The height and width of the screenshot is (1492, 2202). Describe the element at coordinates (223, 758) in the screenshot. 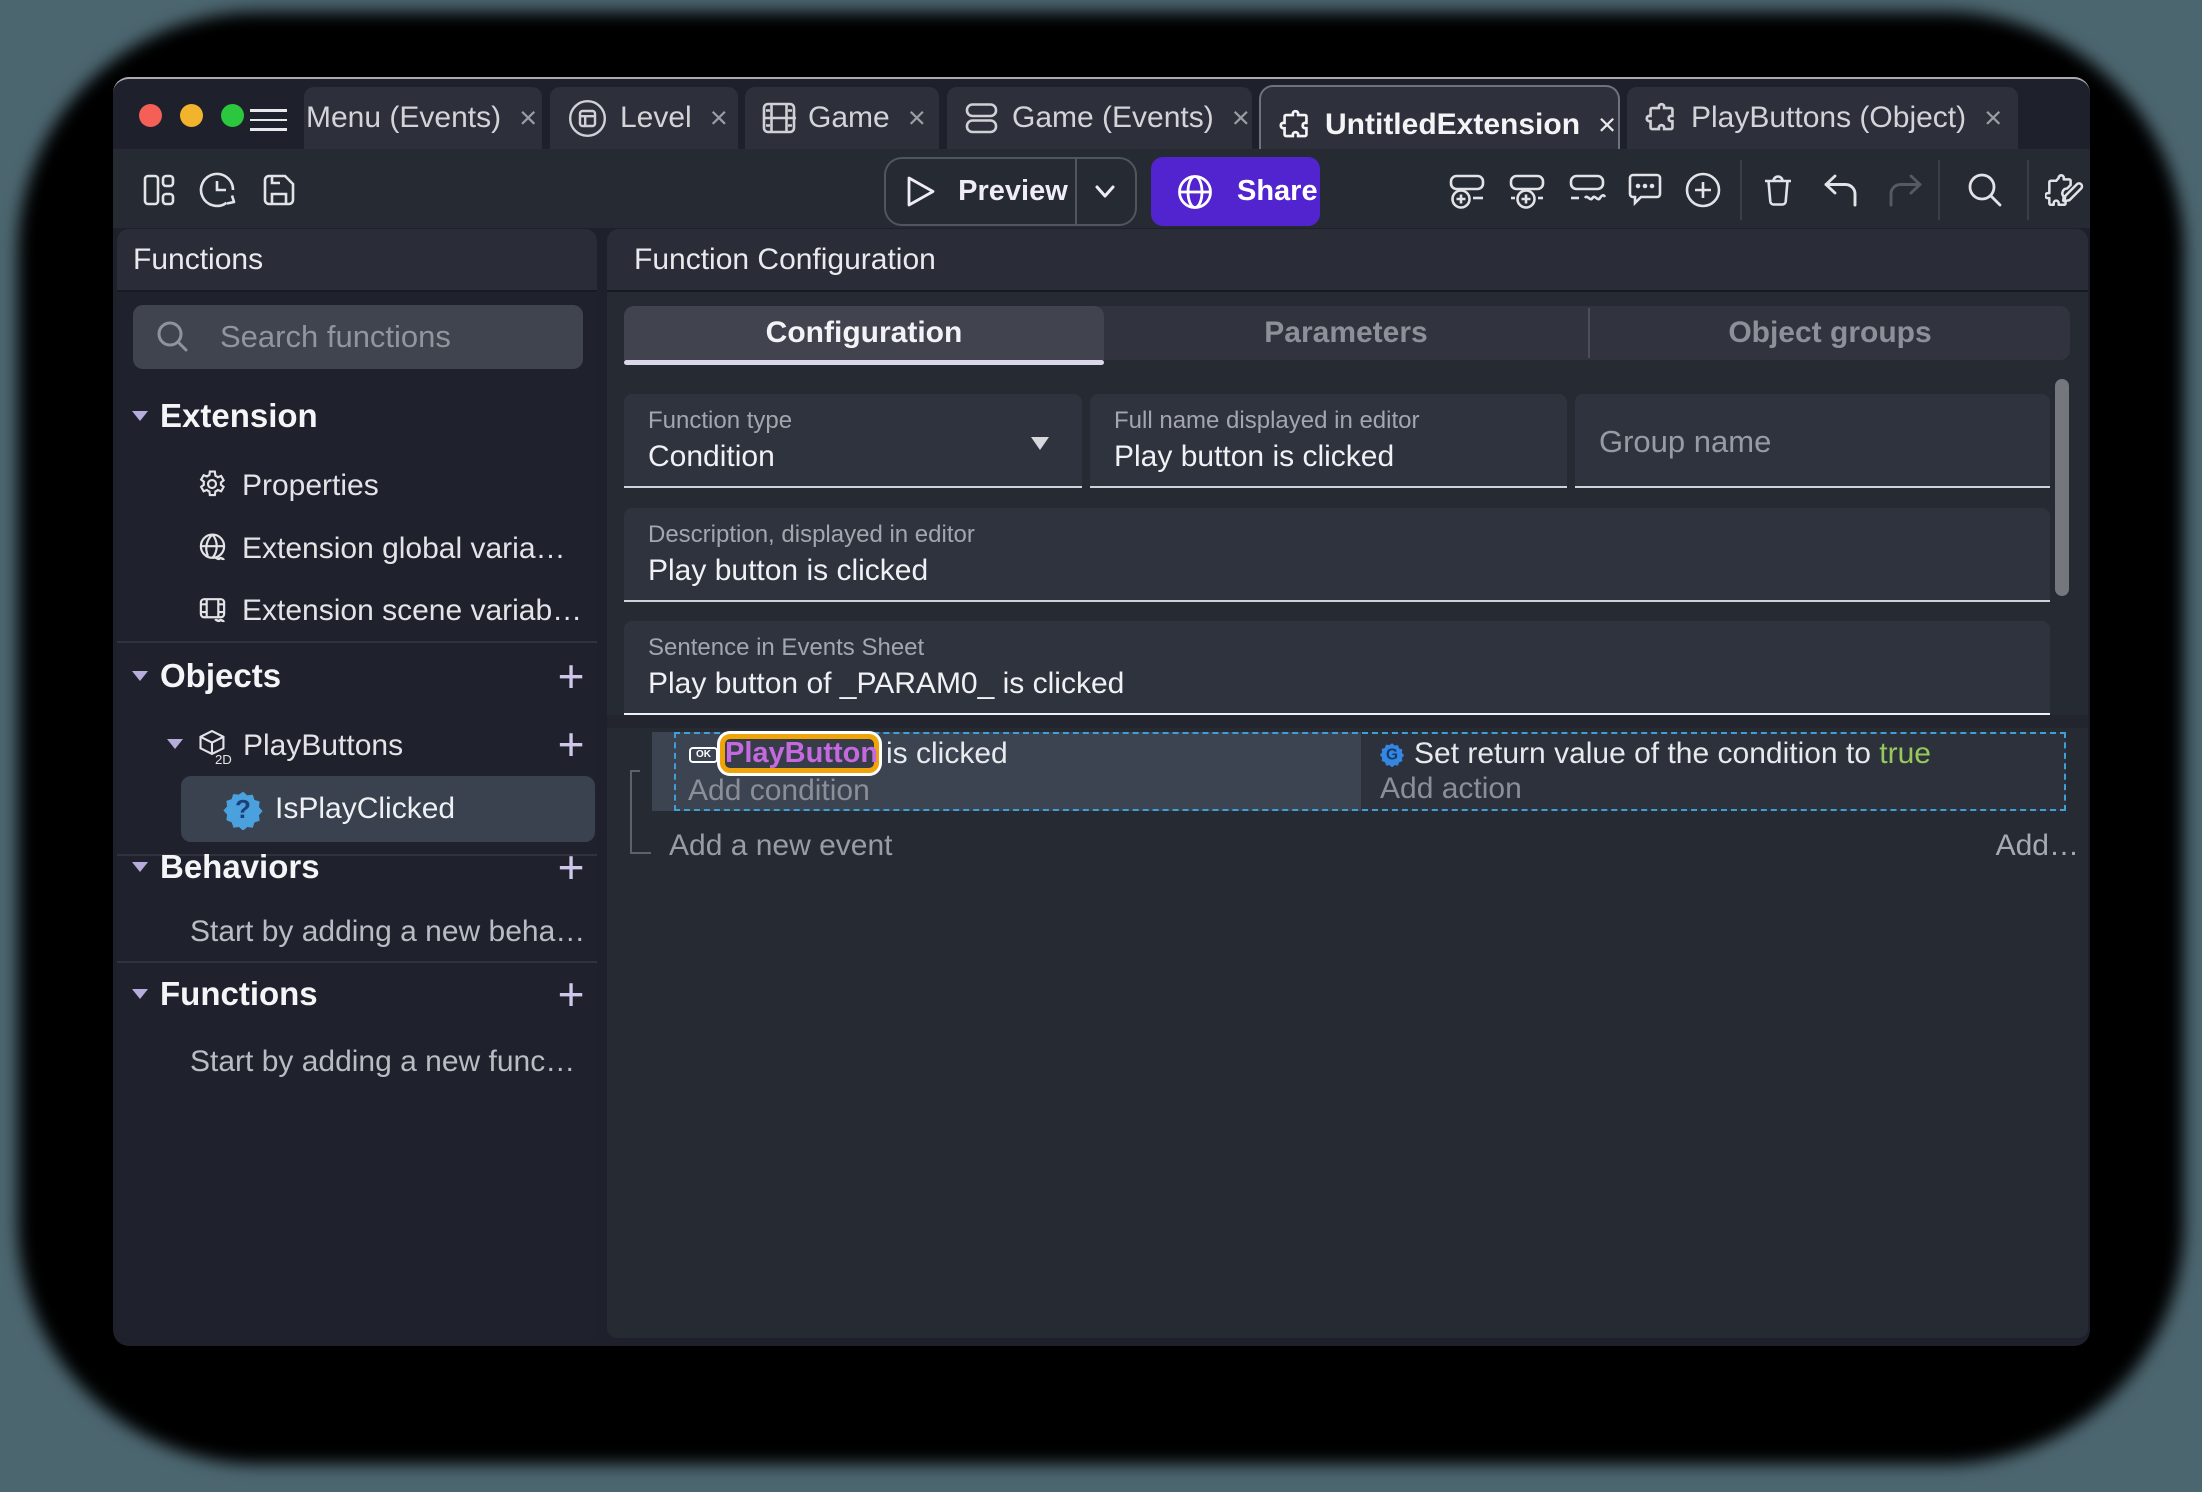

I see `svg-text: 2D` at that location.